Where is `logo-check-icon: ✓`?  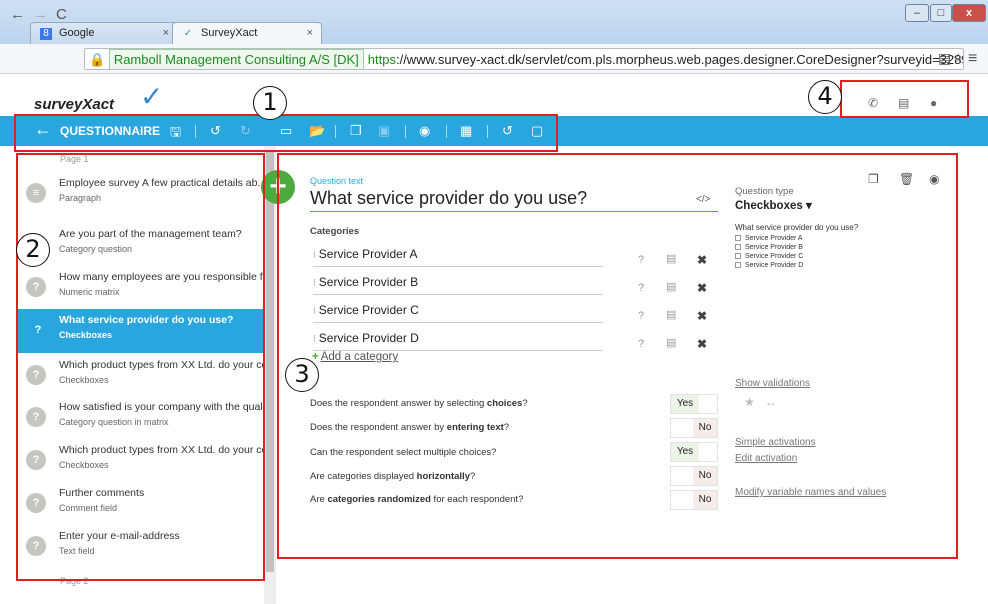
logo-check-icon: ✓ is located at coordinates (152, 96).